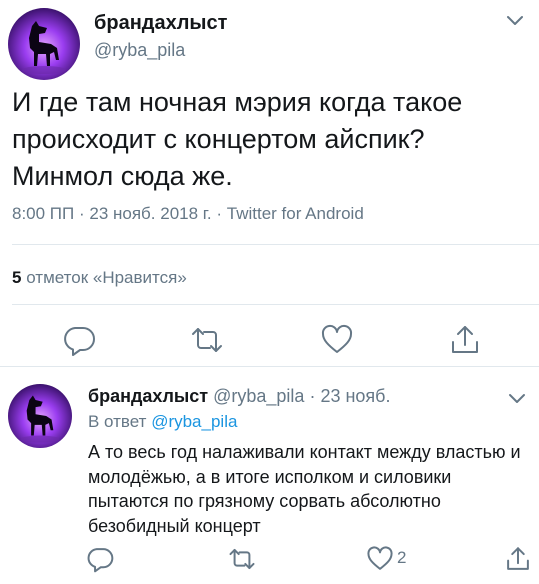 This screenshot has height=584, width=539. I want to click on reply-to-label: В ответ, so click(117, 421).